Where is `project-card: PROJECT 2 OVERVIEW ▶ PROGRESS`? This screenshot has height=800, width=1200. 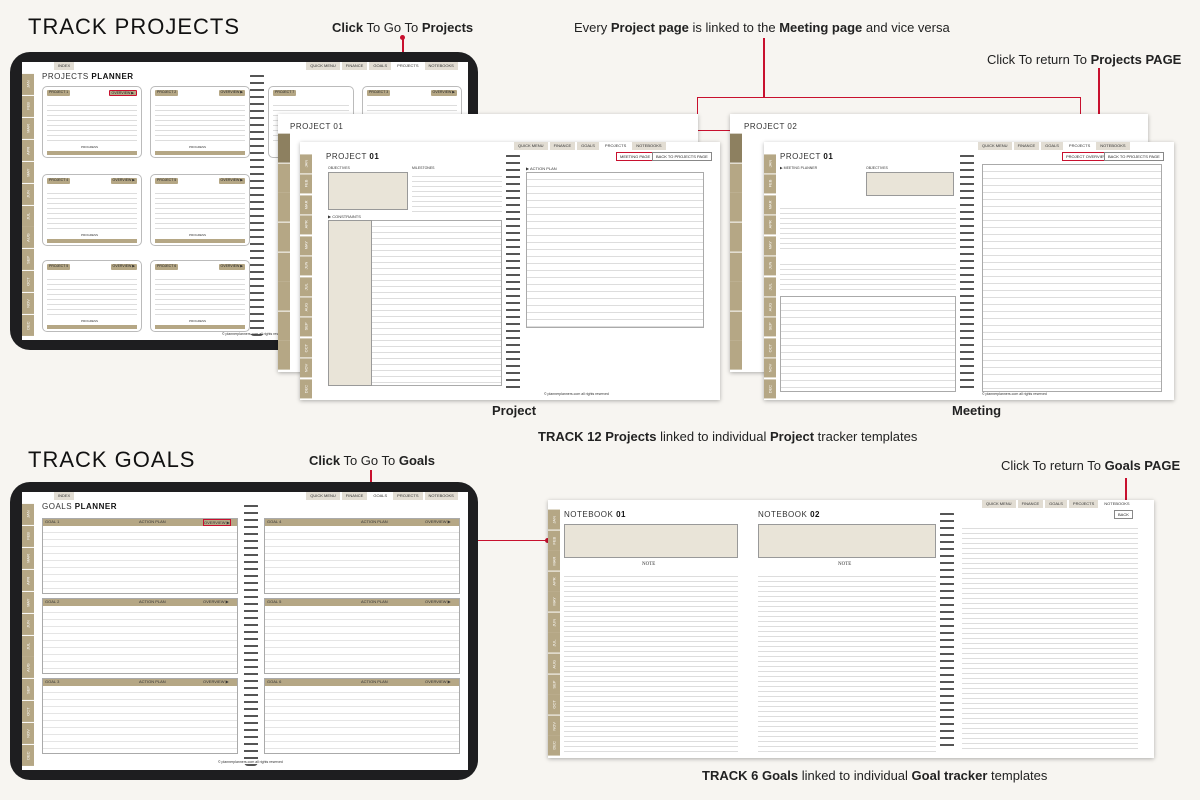
project-card: PROJECT 2 OVERVIEW ▶ PROGRESS is located at coordinates (200, 122).